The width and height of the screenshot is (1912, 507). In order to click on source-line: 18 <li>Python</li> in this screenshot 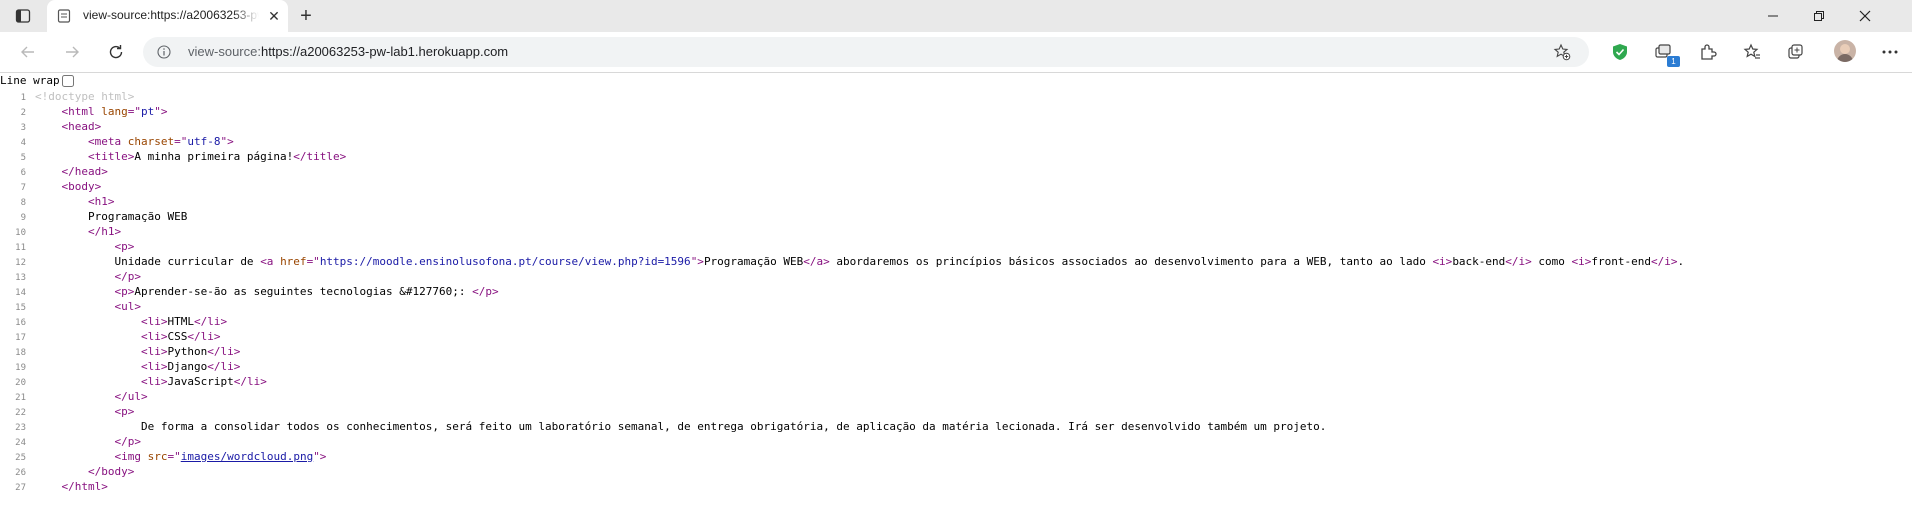, I will do `click(956, 351)`.